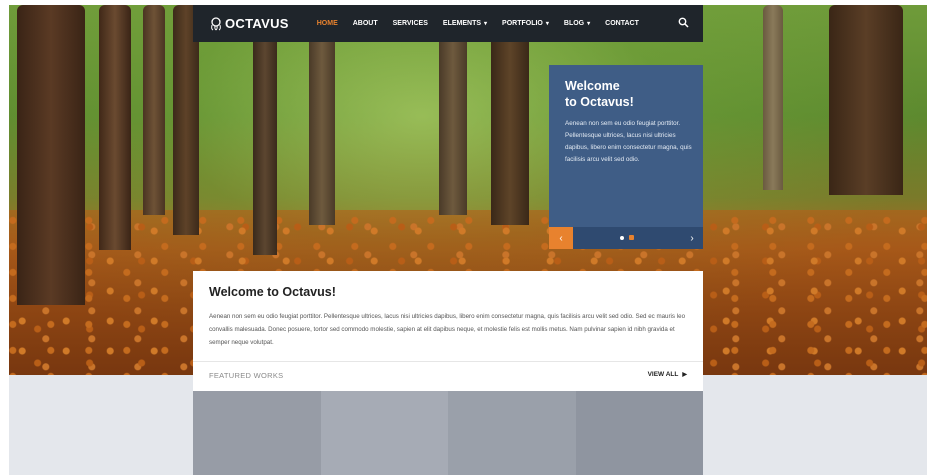  What do you see at coordinates (631, 237) in the screenshot?
I see `slider-dot-active` at bounding box center [631, 237].